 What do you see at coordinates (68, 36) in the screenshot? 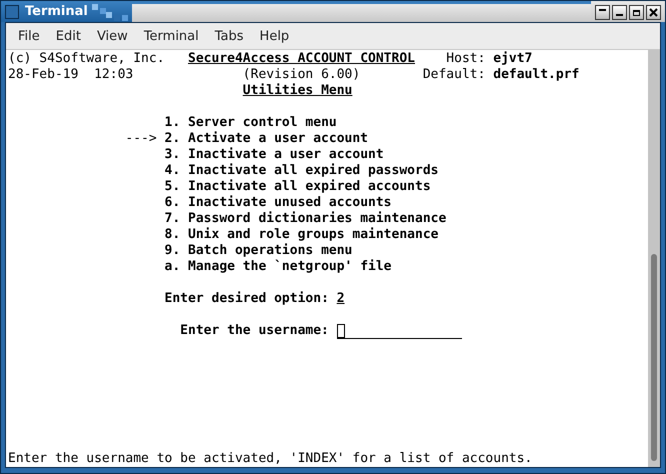
I see `menu-item: Edit` at bounding box center [68, 36].